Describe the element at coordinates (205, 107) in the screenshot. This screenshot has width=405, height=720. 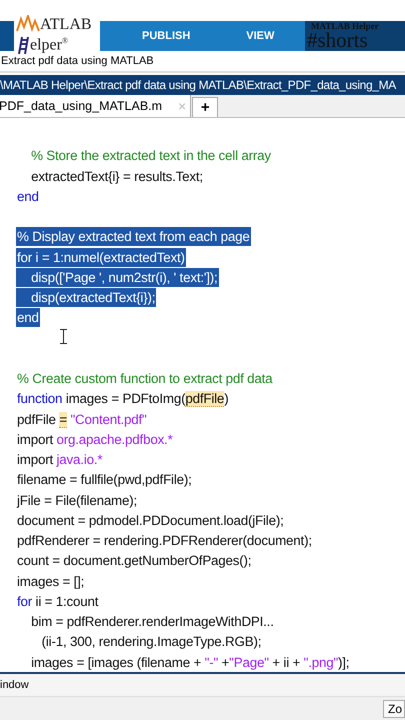
I see `new-tab-button: +` at that location.